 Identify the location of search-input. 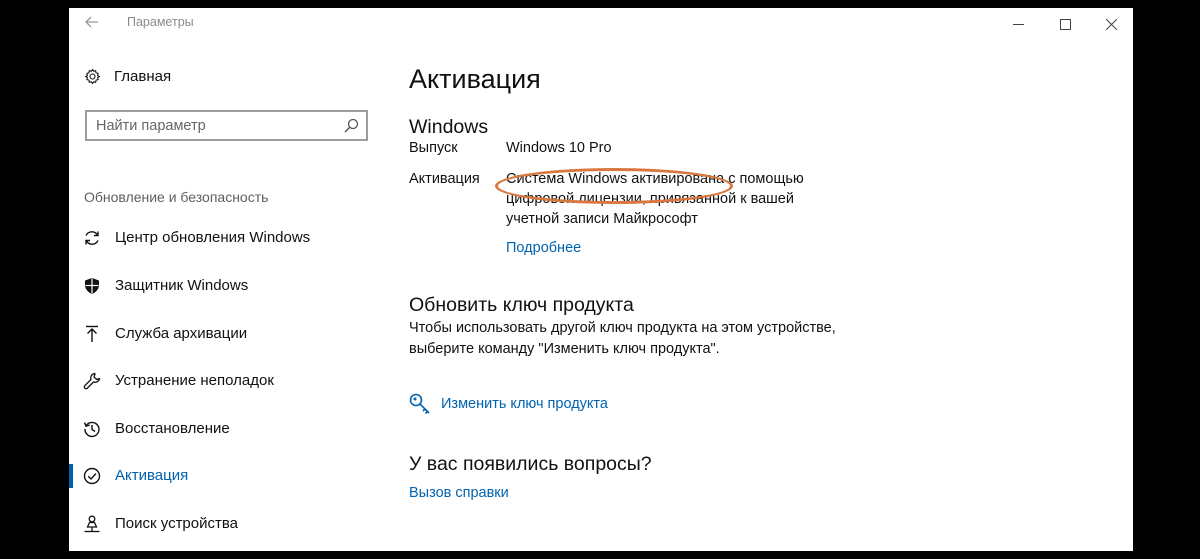
(216, 125).